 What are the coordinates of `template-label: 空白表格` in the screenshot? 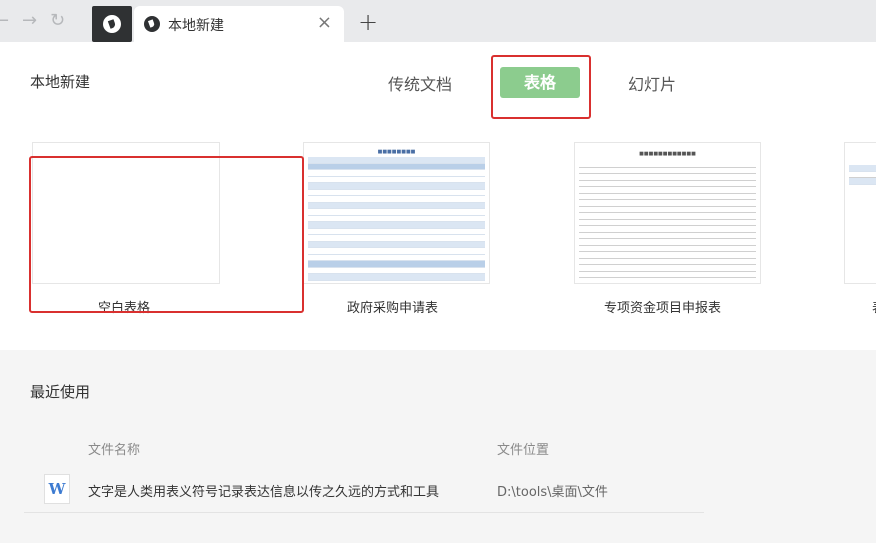 It's located at (124, 308).